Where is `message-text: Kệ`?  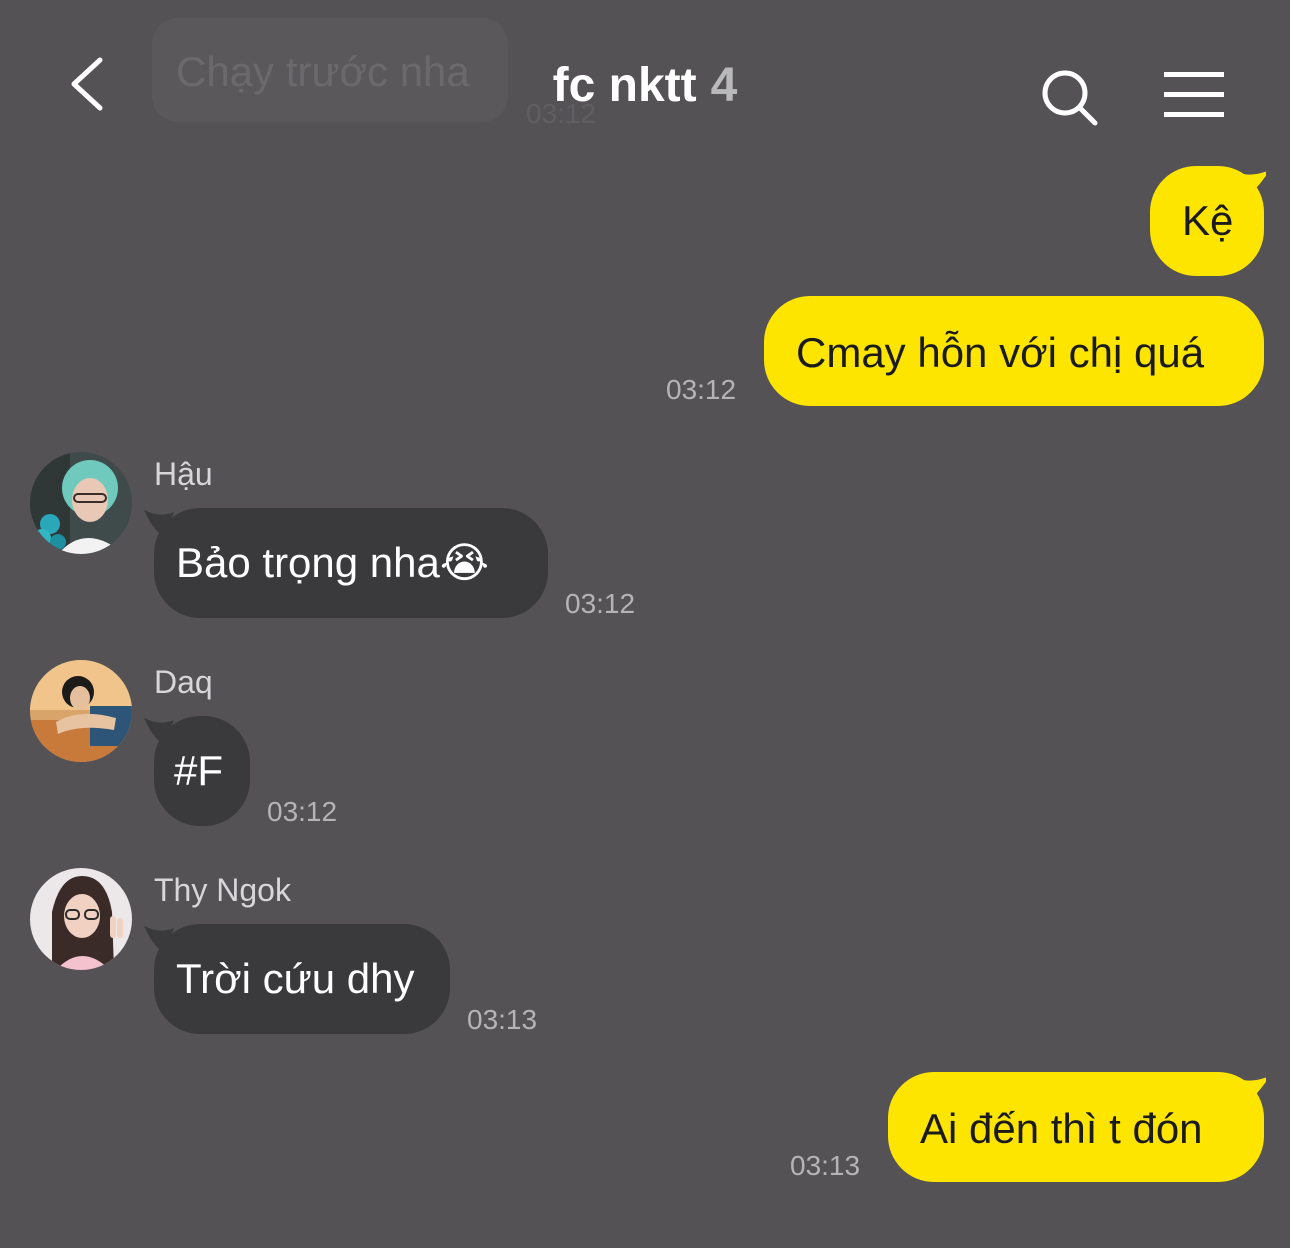
message-text: Kệ is located at coordinates (1208, 220).